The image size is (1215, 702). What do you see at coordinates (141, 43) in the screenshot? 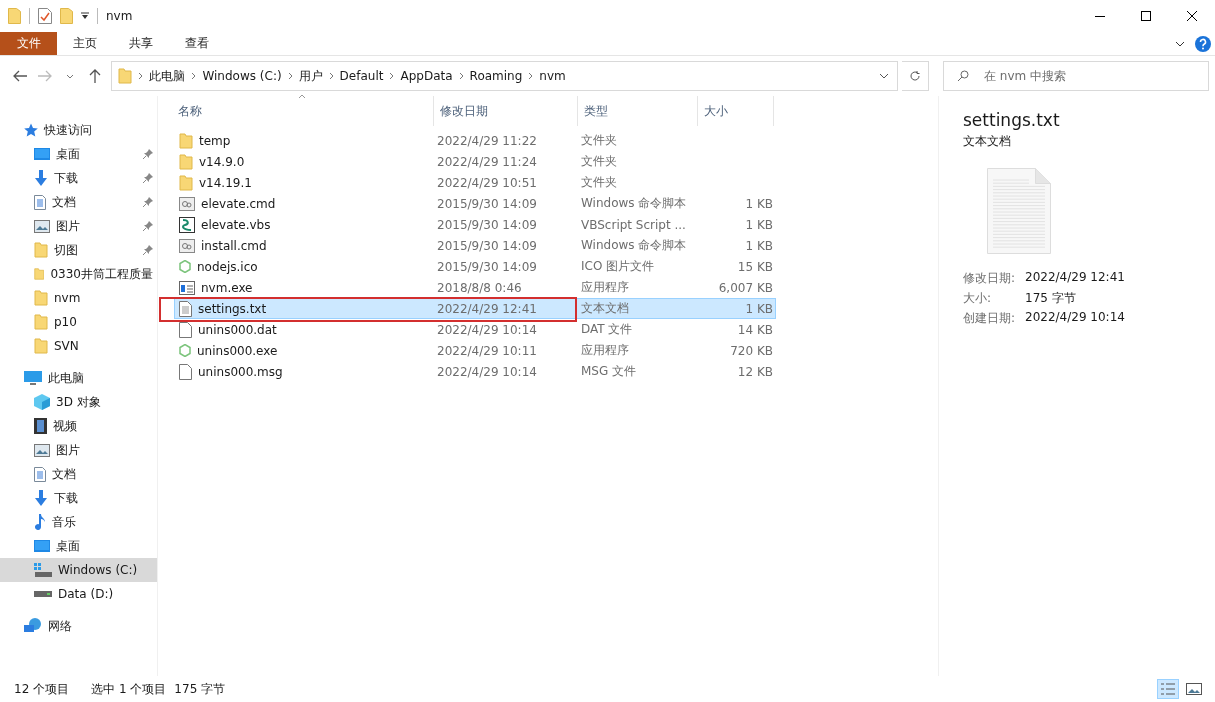
I see `ribbon-tab: 共享` at bounding box center [141, 43].